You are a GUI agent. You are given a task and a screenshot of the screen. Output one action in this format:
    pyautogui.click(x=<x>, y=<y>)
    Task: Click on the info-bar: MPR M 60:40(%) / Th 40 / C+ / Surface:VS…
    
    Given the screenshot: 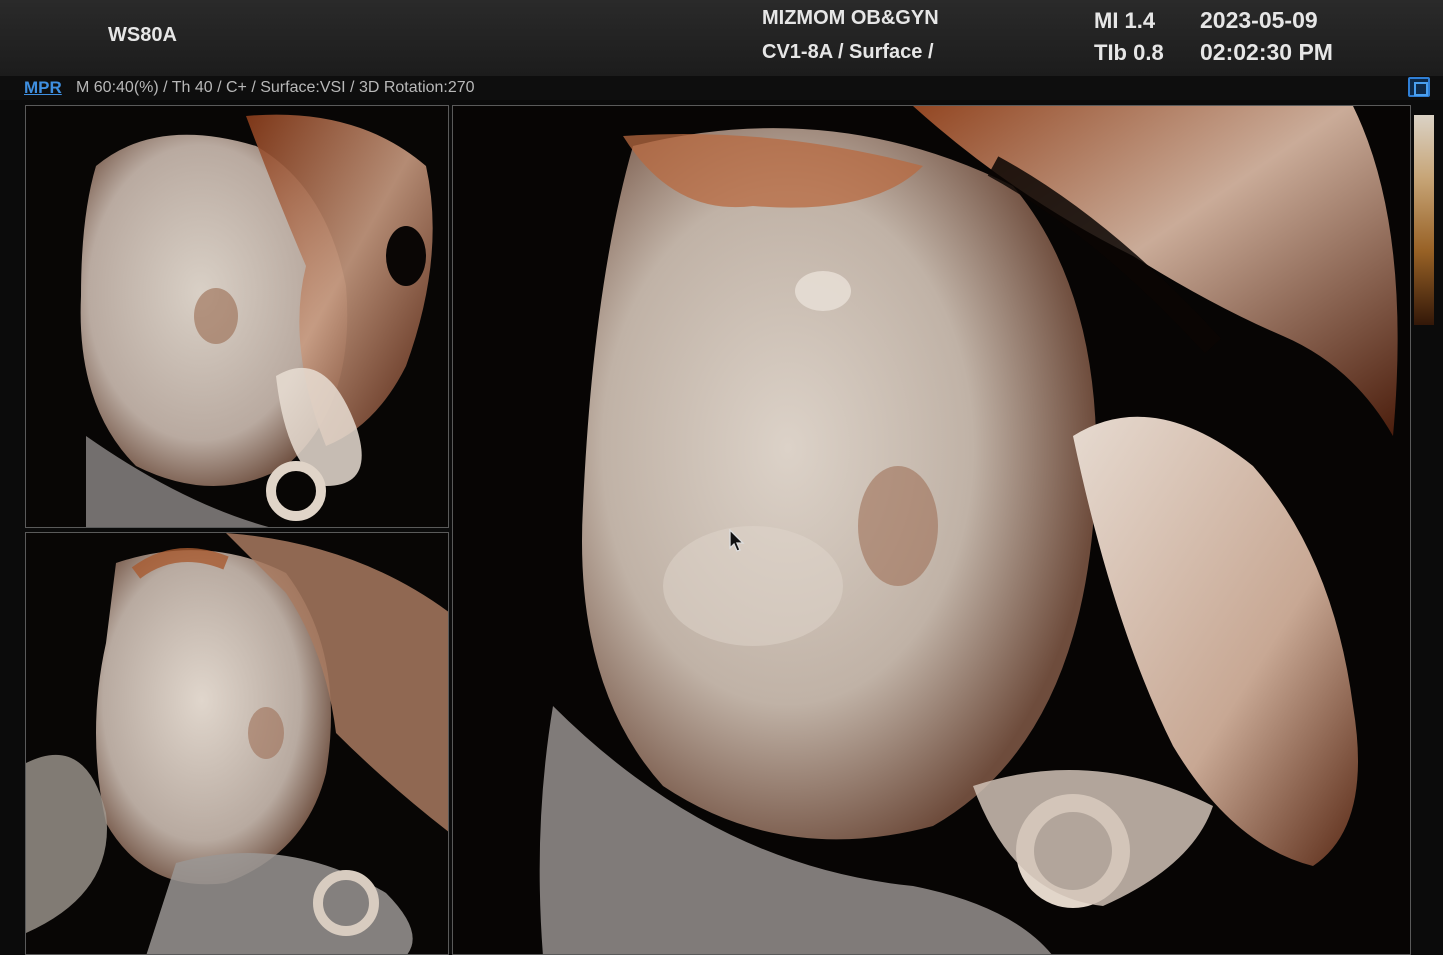 What is the action you would take?
    pyautogui.click(x=721, y=88)
    